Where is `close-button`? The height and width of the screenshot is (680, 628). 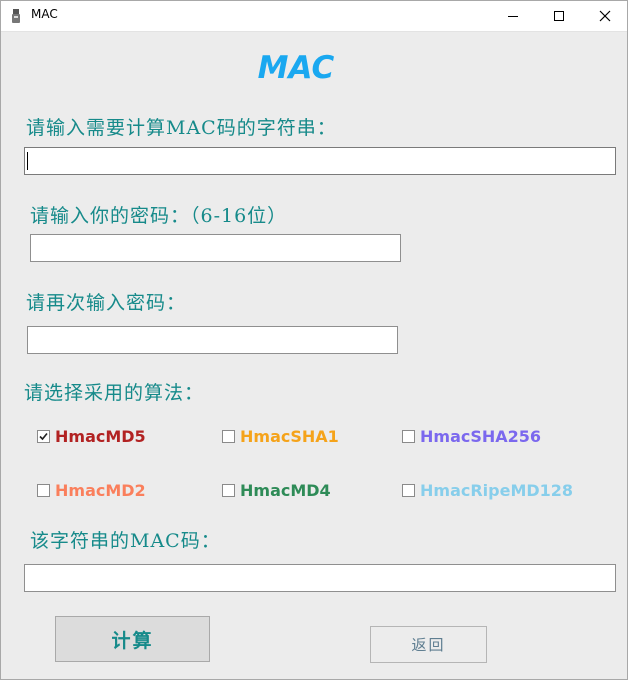 close-button is located at coordinates (605, 15).